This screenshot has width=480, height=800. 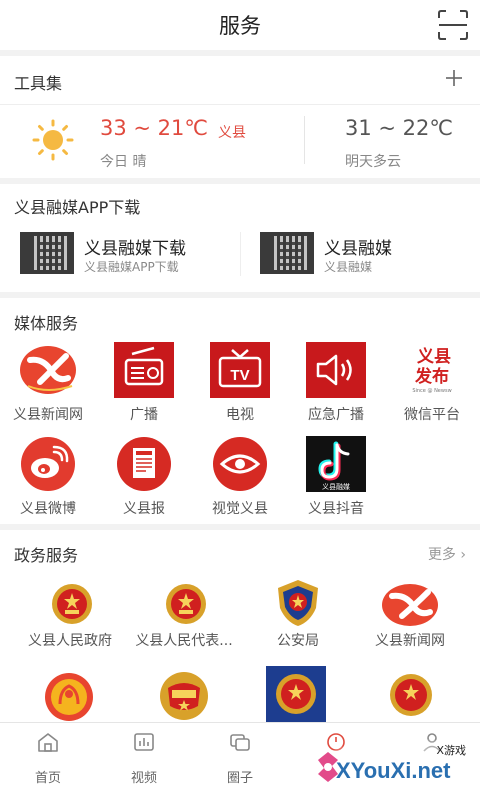 What do you see at coordinates (48, 758) in the screenshot?
I see `tab-home: 首页` at bounding box center [48, 758].